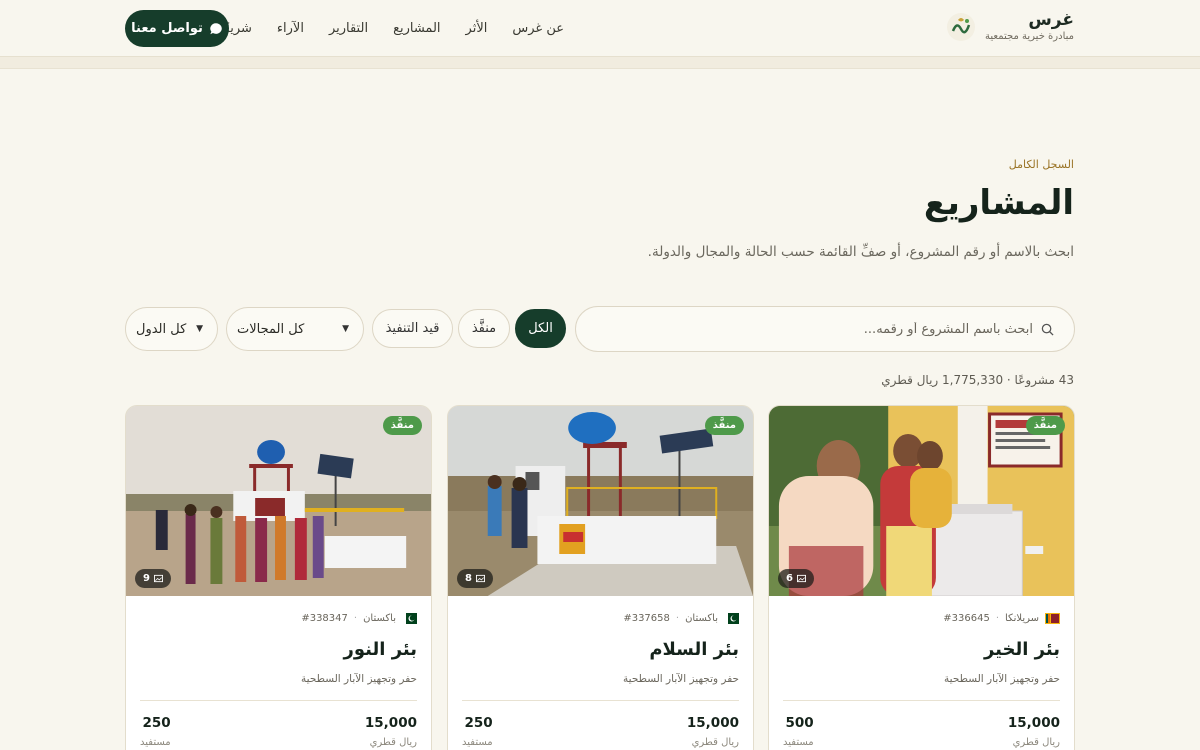 The width and height of the screenshot is (1200, 750). Describe the element at coordinates (921, 618) in the screenshot. I see `project-meta: سريلانكا · #336645` at that location.